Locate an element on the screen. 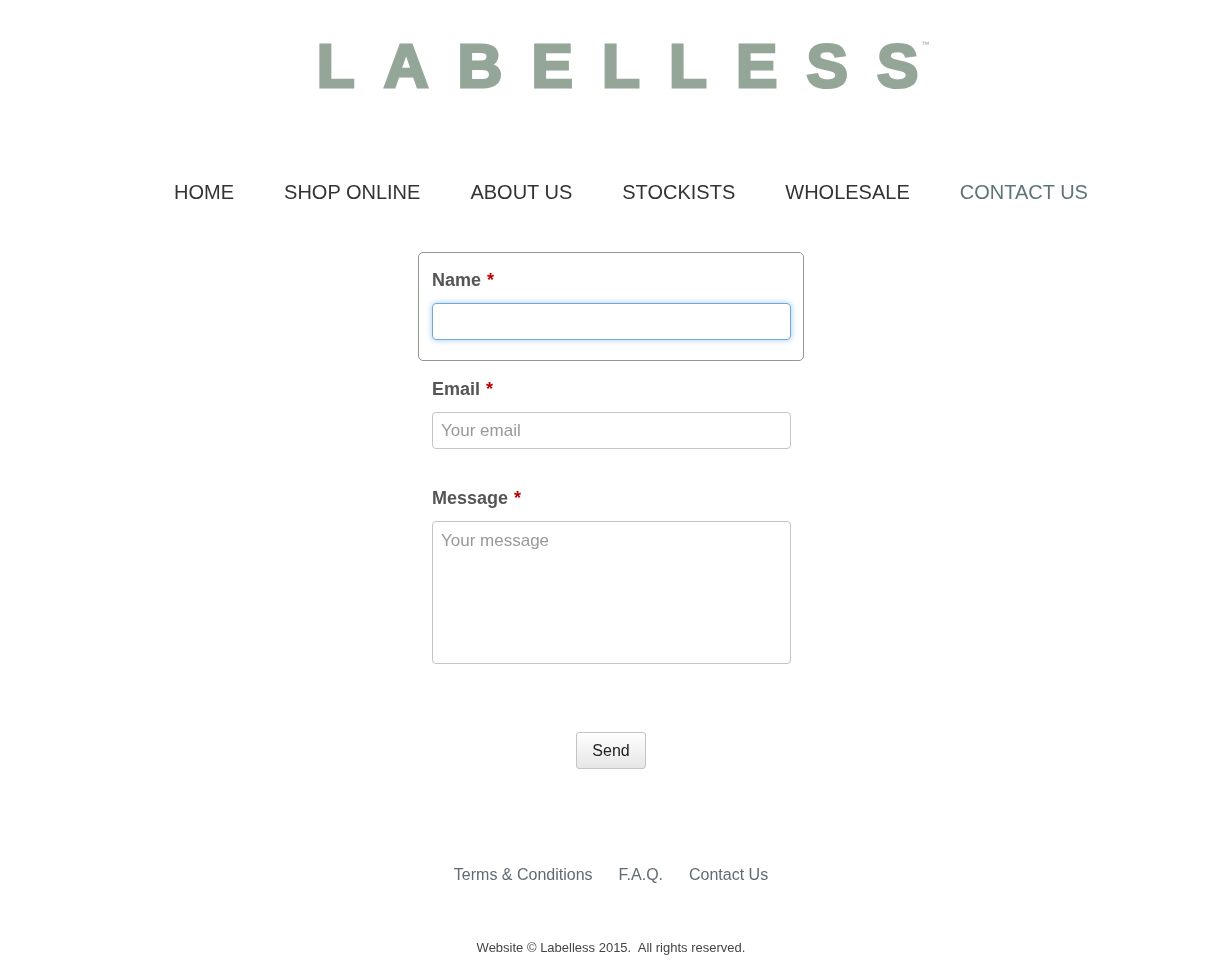 The height and width of the screenshot is (967, 1222). nav-link: WHOLESALE is located at coordinates (847, 192).